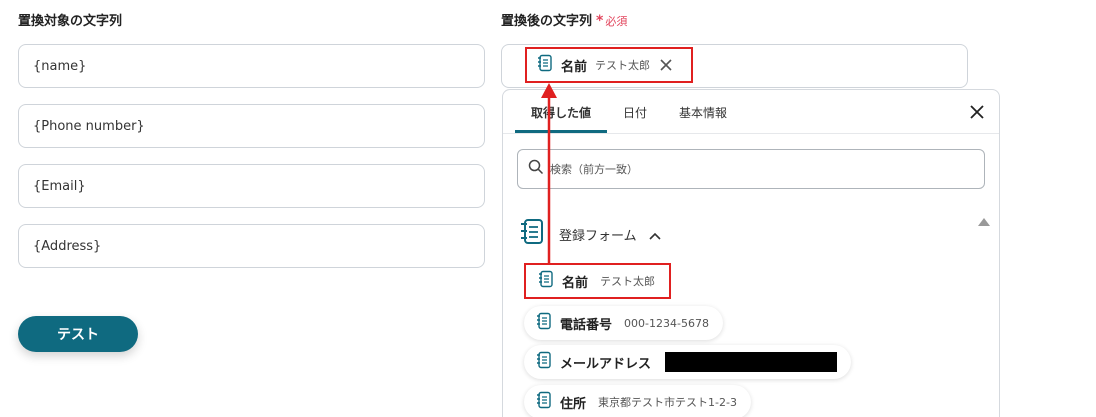  Describe the element at coordinates (628, 281) in the screenshot. I see `item-value: テスト太郎` at that location.